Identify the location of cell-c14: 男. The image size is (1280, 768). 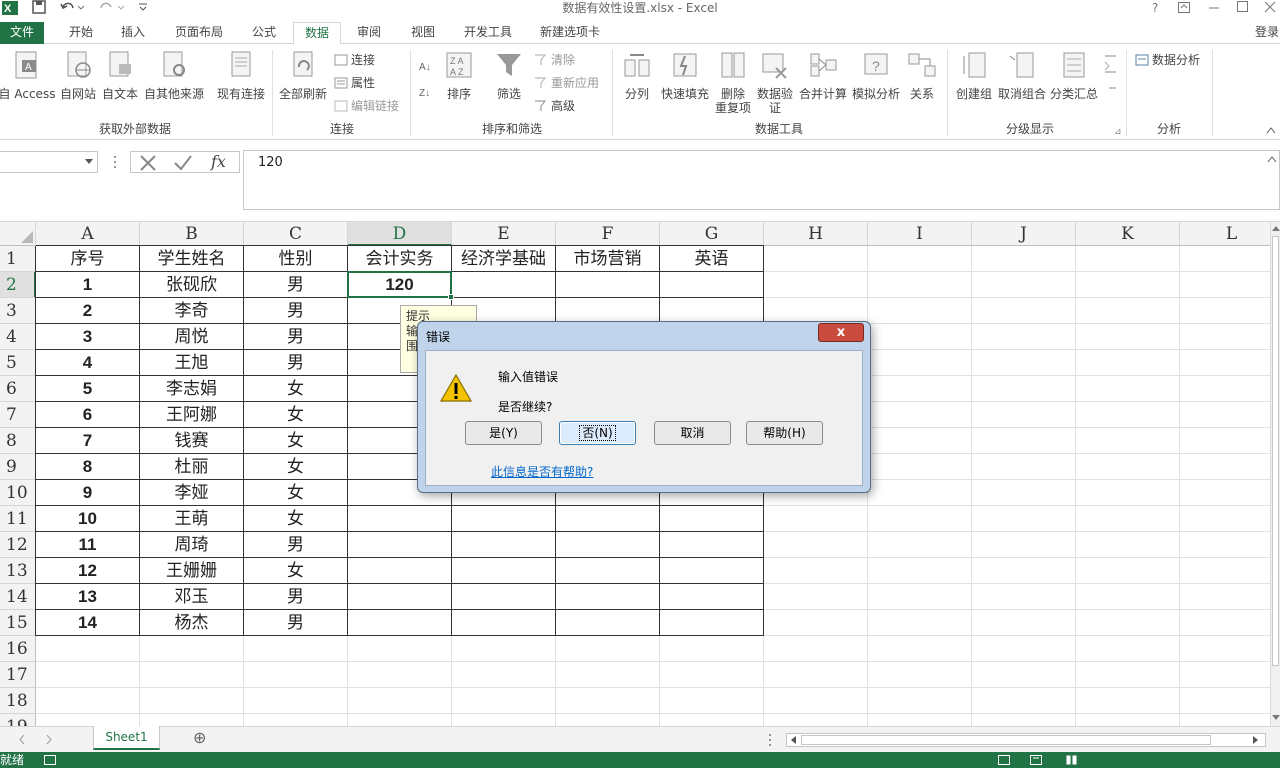
(296, 597).